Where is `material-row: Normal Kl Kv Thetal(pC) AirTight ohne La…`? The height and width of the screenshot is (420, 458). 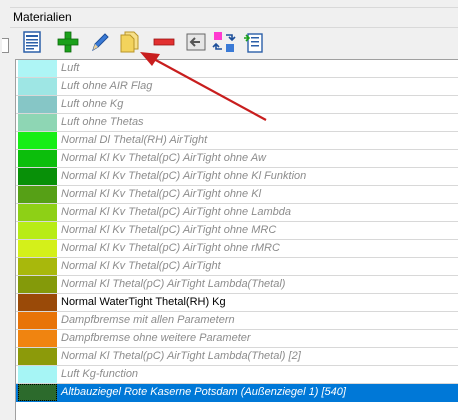 material-row: Normal Kl Kv Thetal(pC) AirTight ohne La… is located at coordinates (237, 213).